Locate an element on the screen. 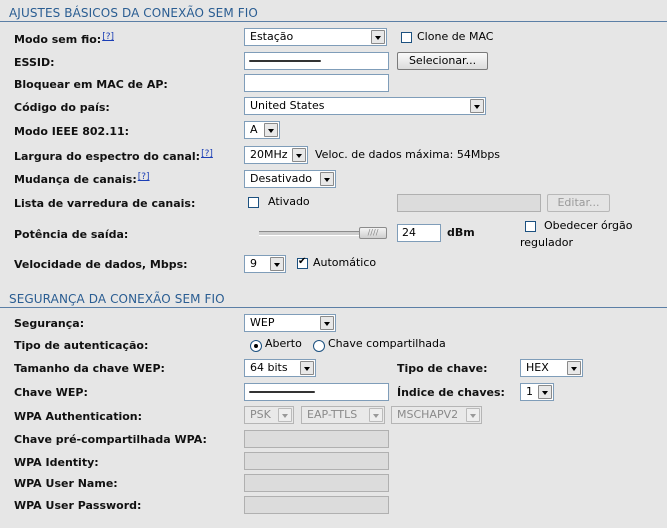  wep-key-length-select: 64 bits is located at coordinates (280, 368).